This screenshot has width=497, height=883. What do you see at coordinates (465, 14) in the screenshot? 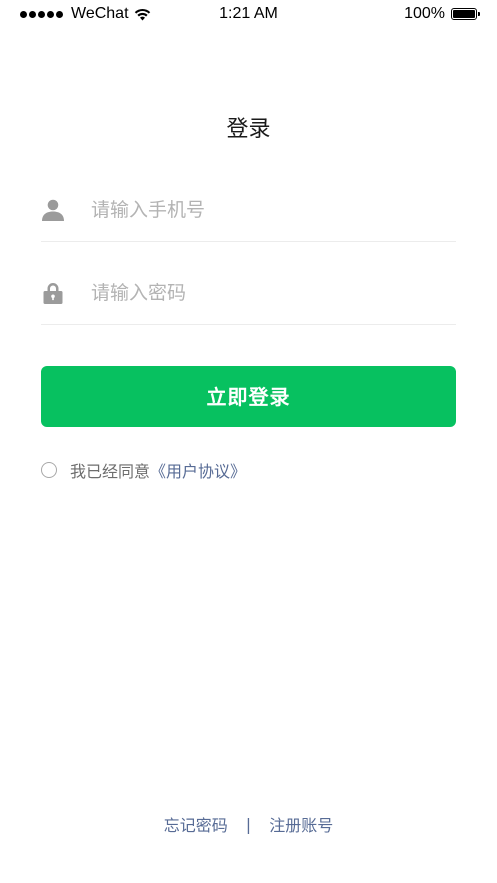
I see `battery-icon` at bounding box center [465, 14].